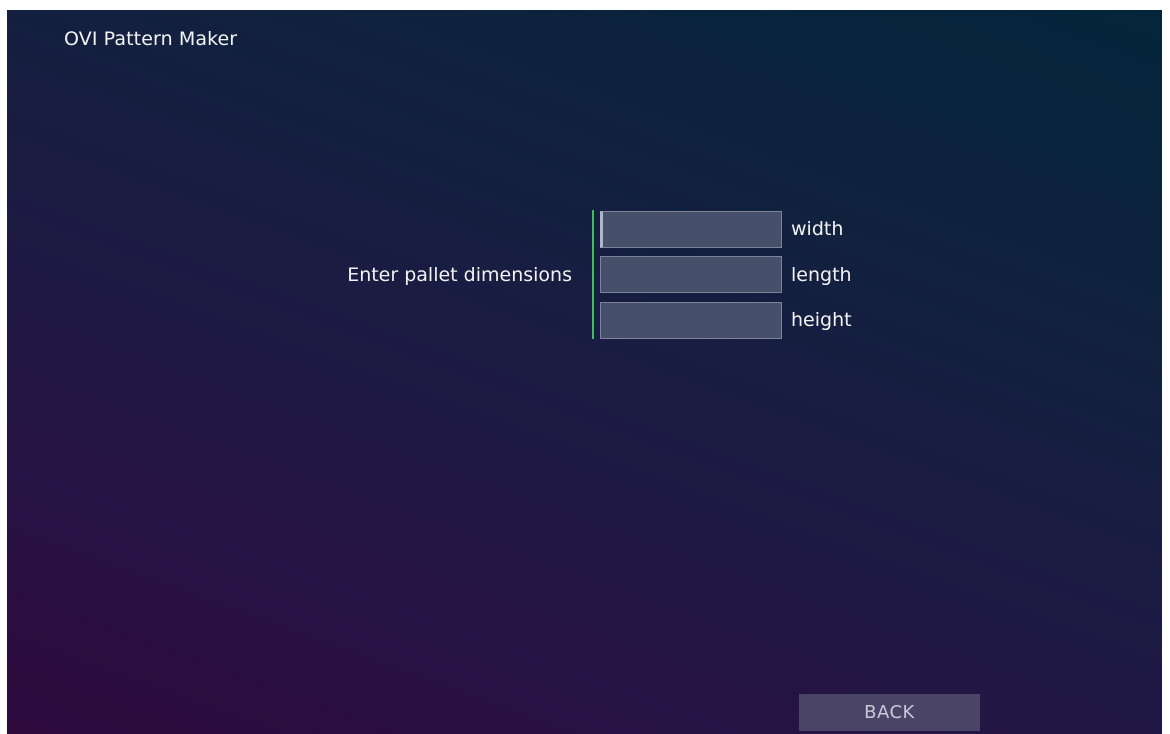 The height and width of the screenshot is (734, 1170). Describe the element at coordinates (593, 274) in the screenshot. I see `active-group-indicator` at that location.